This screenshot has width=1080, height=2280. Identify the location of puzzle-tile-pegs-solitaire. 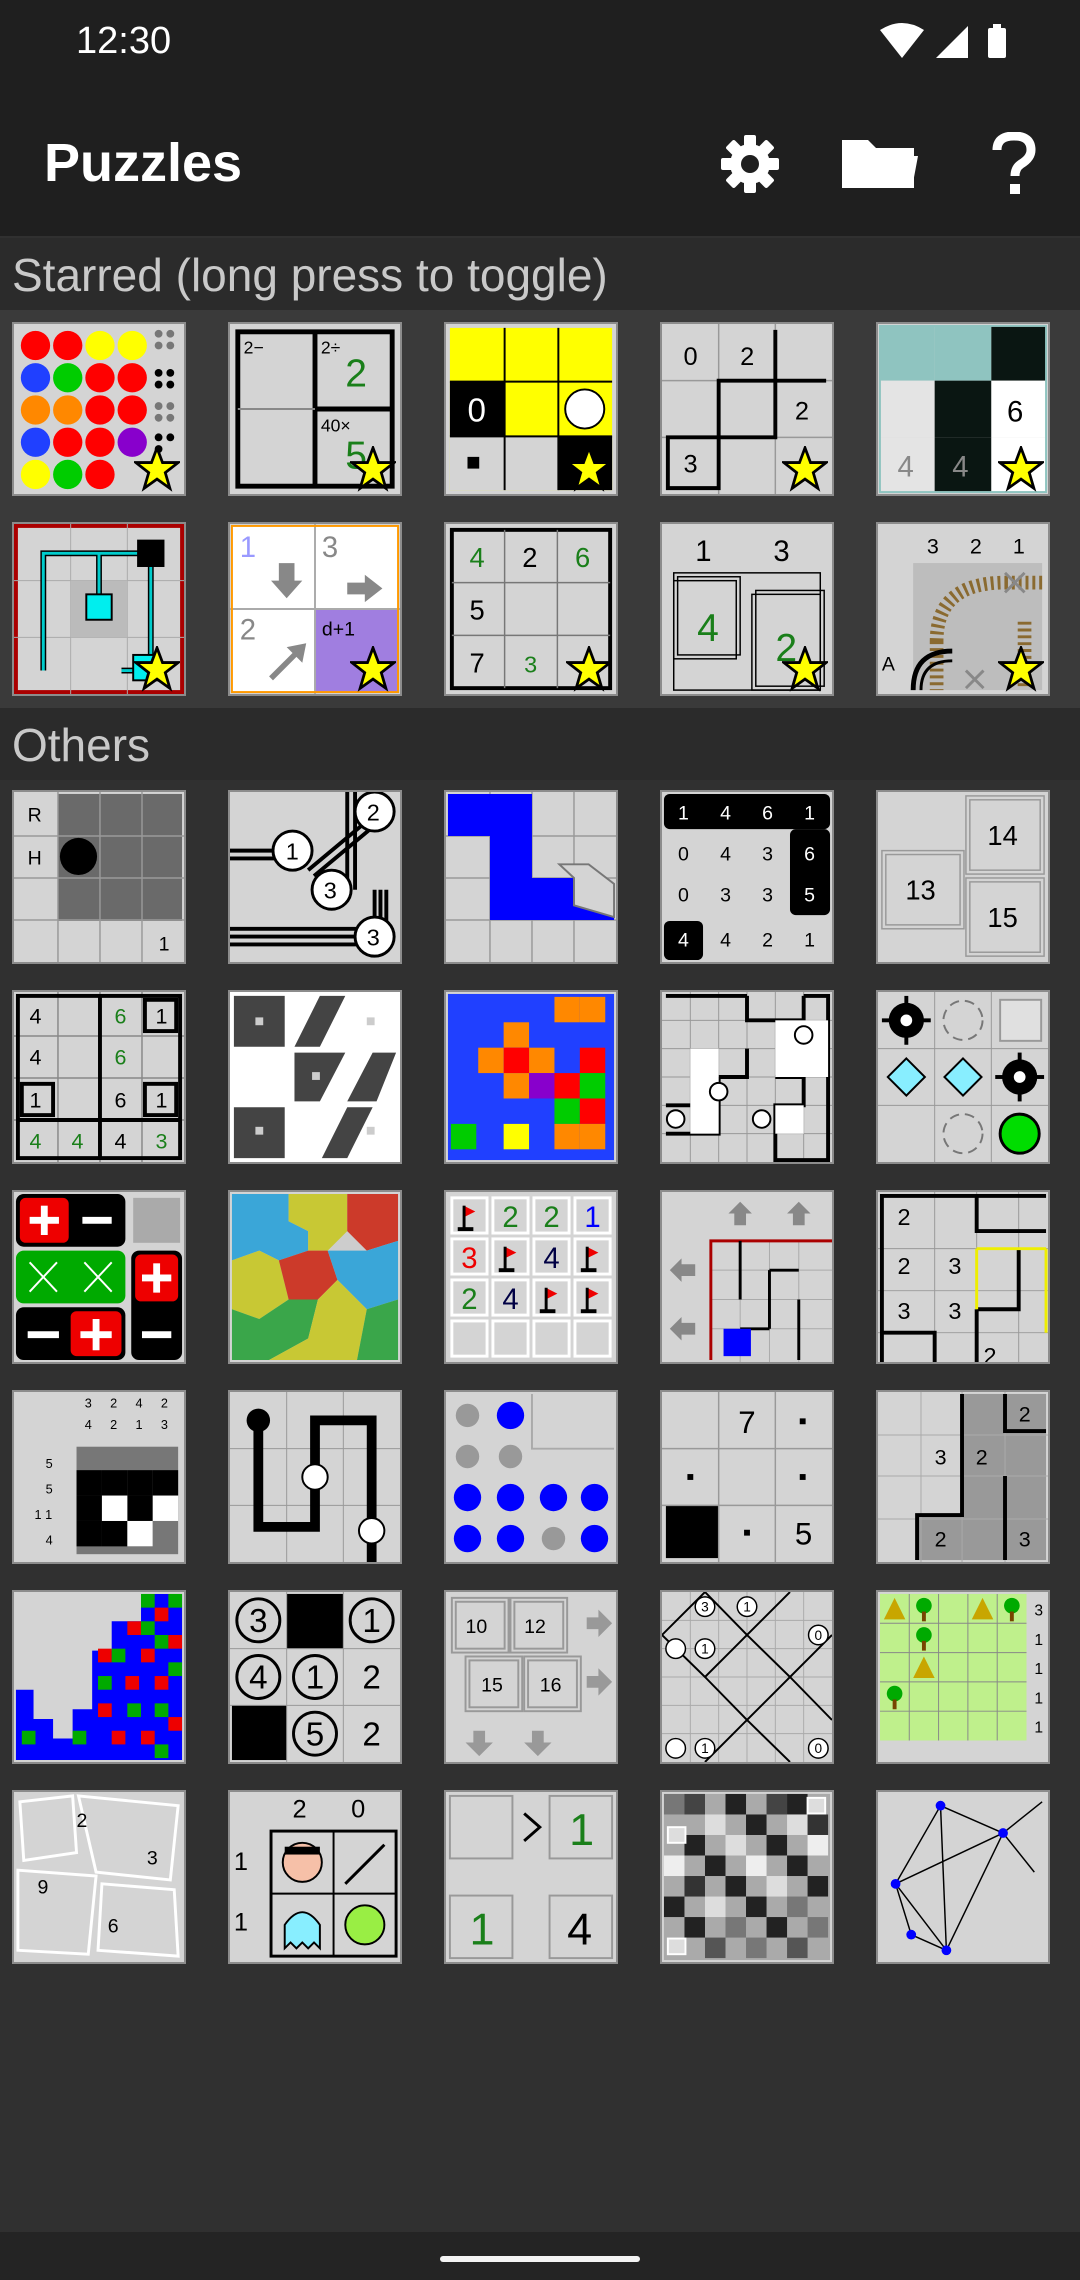
(531, 1477).